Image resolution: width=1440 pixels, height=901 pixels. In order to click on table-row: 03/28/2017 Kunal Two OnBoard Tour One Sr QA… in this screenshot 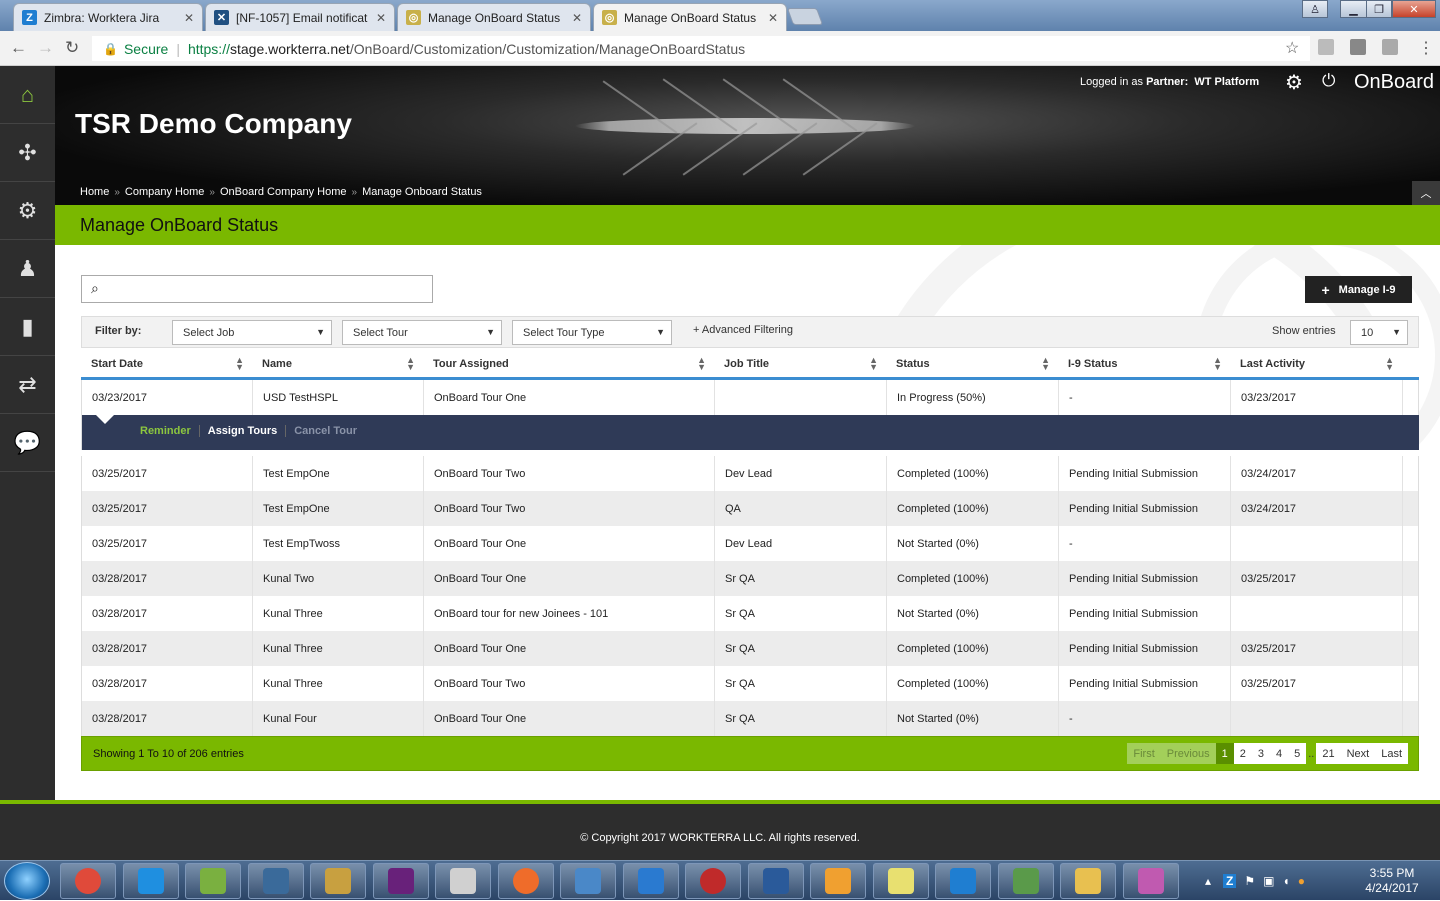, I will do `click(750, 578)`.